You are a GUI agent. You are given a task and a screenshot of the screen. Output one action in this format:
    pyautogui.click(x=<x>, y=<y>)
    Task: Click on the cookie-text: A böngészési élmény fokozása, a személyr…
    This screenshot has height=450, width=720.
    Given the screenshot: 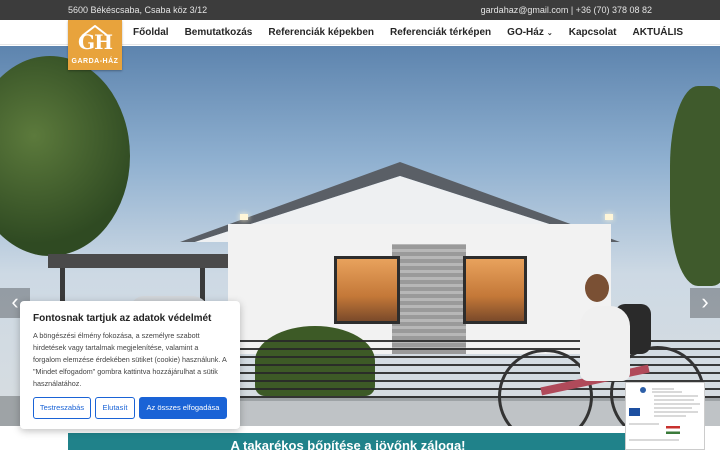 What is the action you would take?
    pyautogui.click(x=130, y=359)
    